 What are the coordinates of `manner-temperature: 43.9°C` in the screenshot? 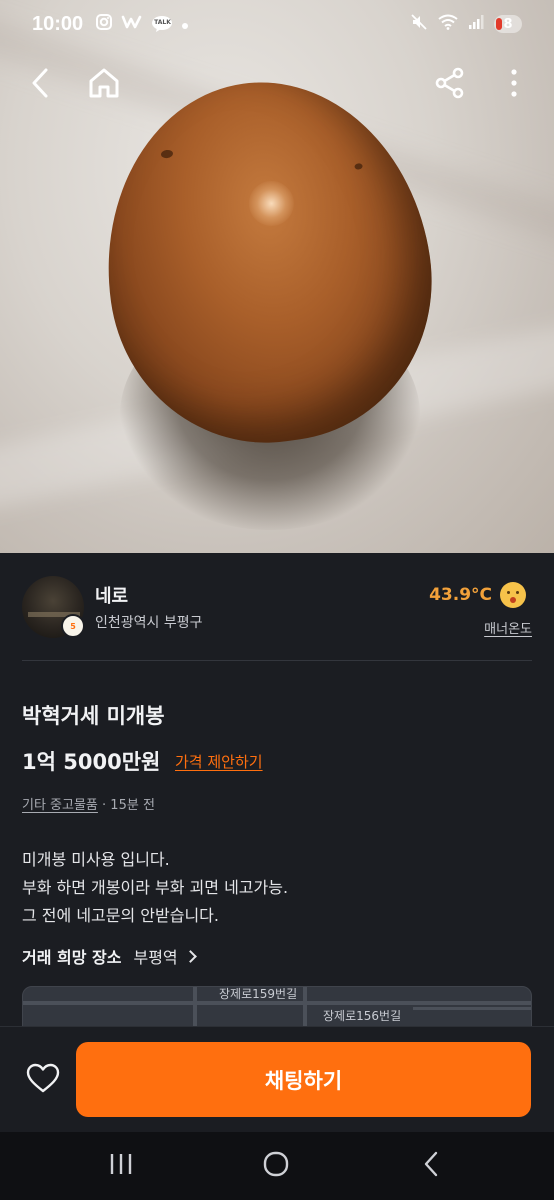 It's located at (477, 595).